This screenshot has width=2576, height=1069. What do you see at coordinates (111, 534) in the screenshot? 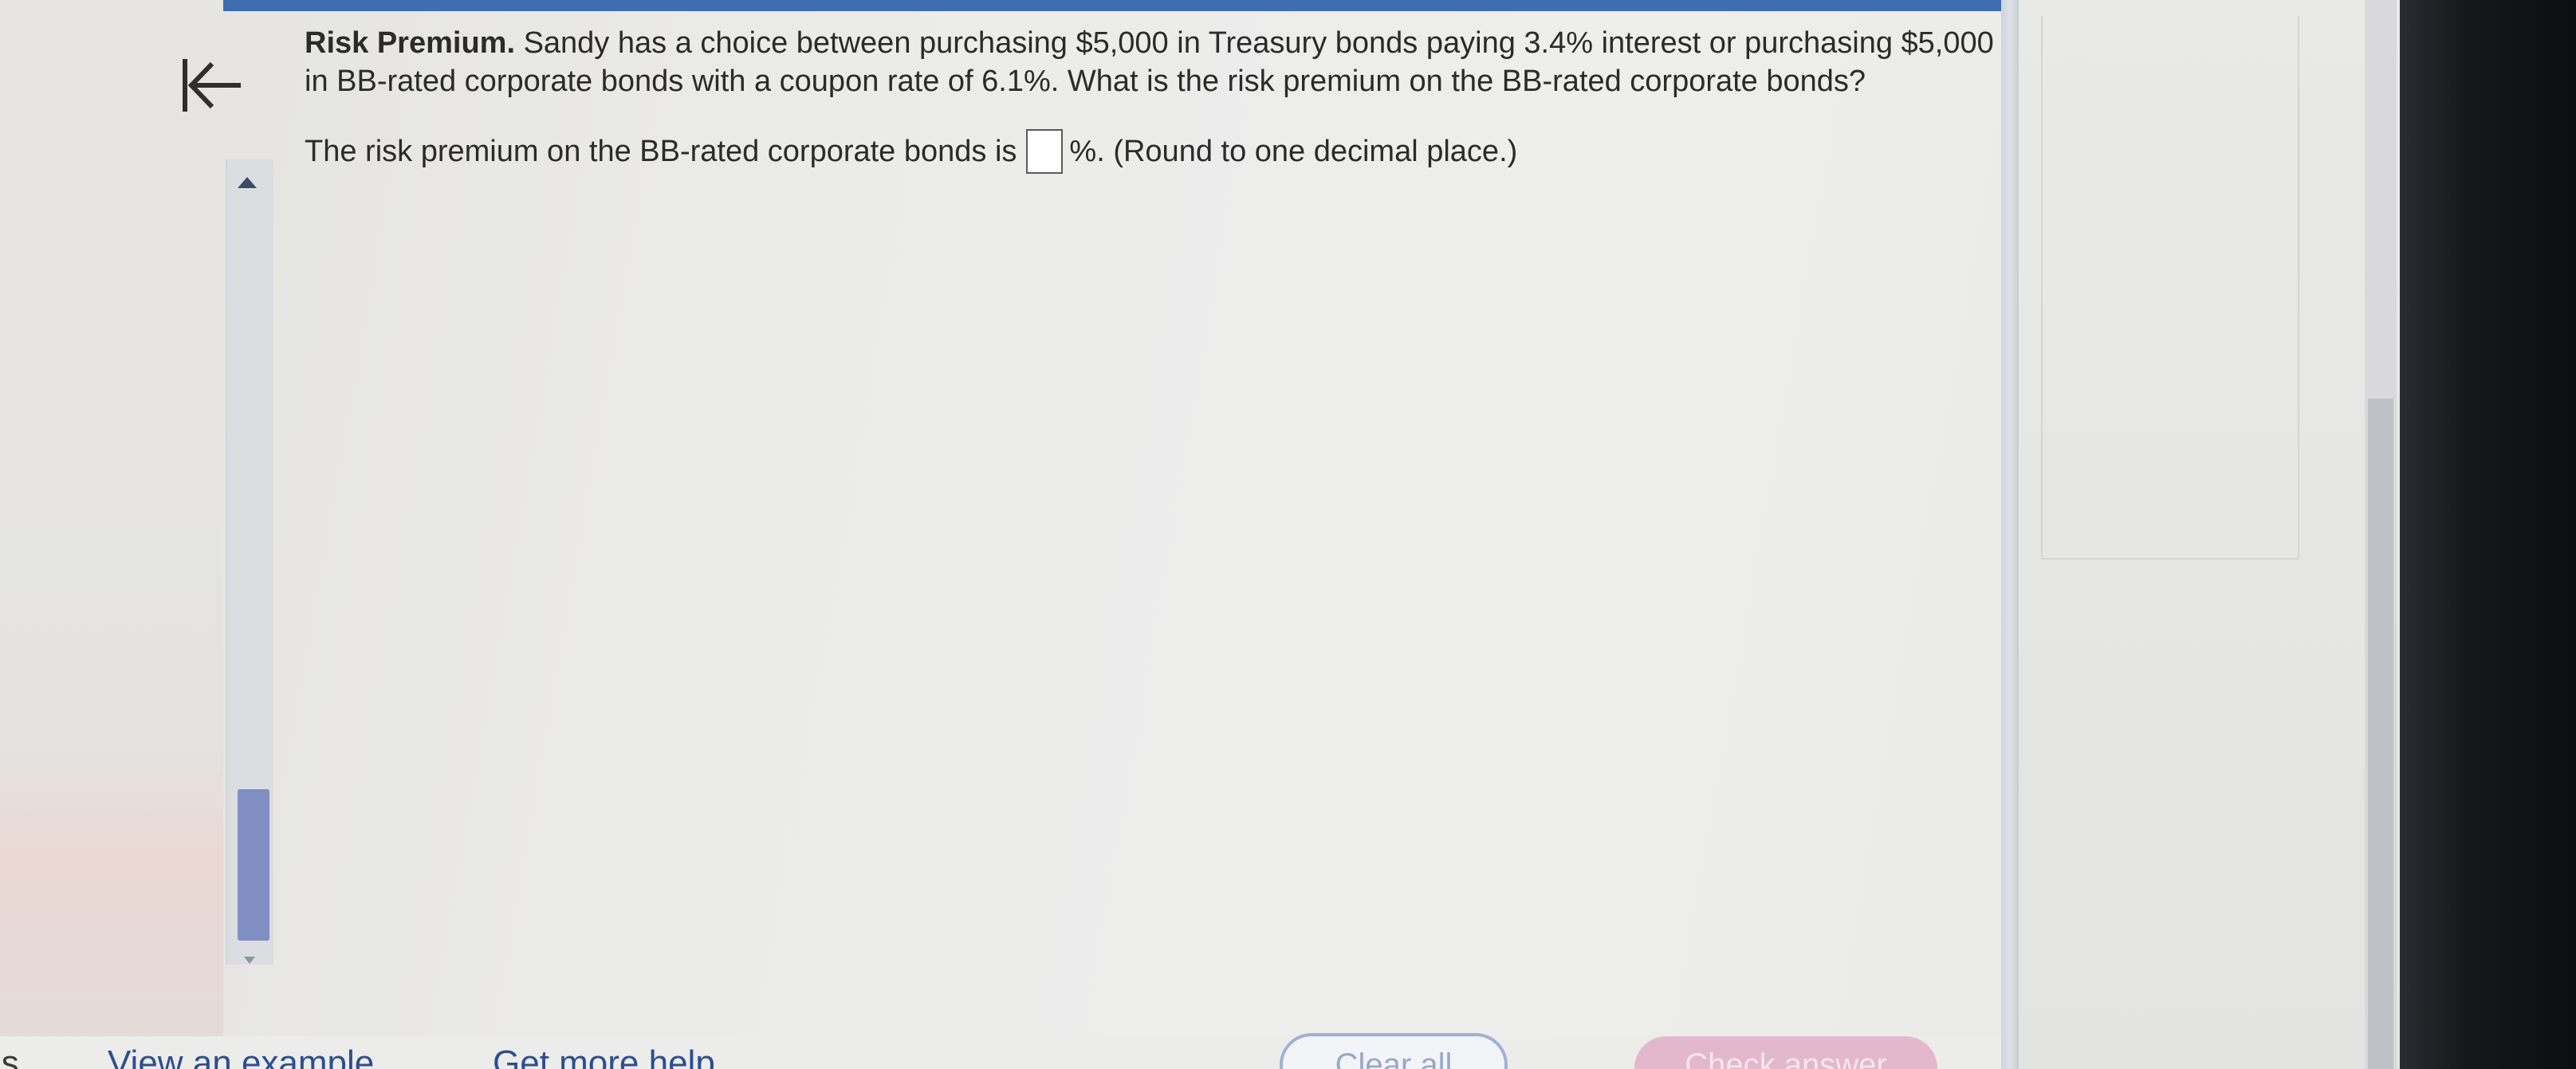
I see `left-gutter` at bounding box center [111, 534].